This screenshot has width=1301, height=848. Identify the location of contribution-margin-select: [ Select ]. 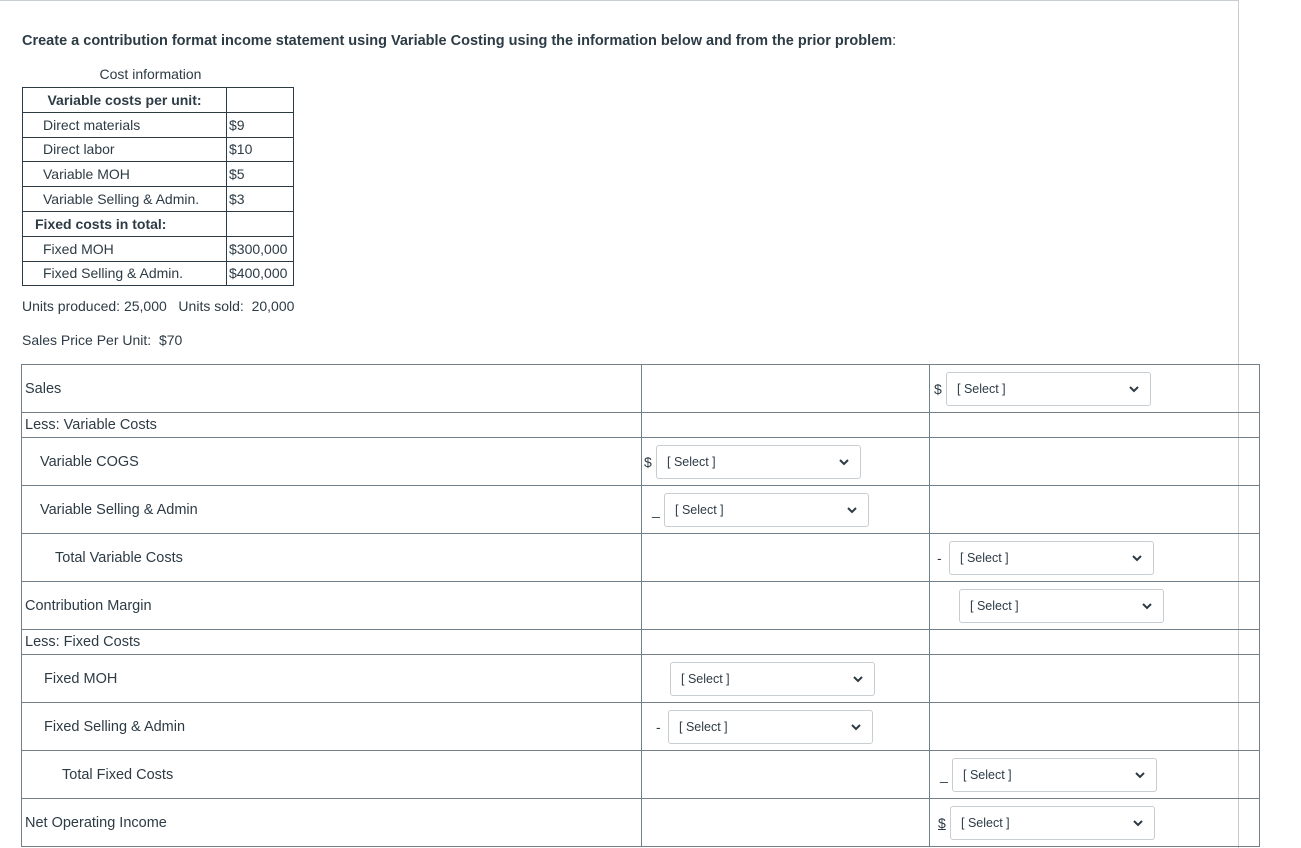
(1061, 605).